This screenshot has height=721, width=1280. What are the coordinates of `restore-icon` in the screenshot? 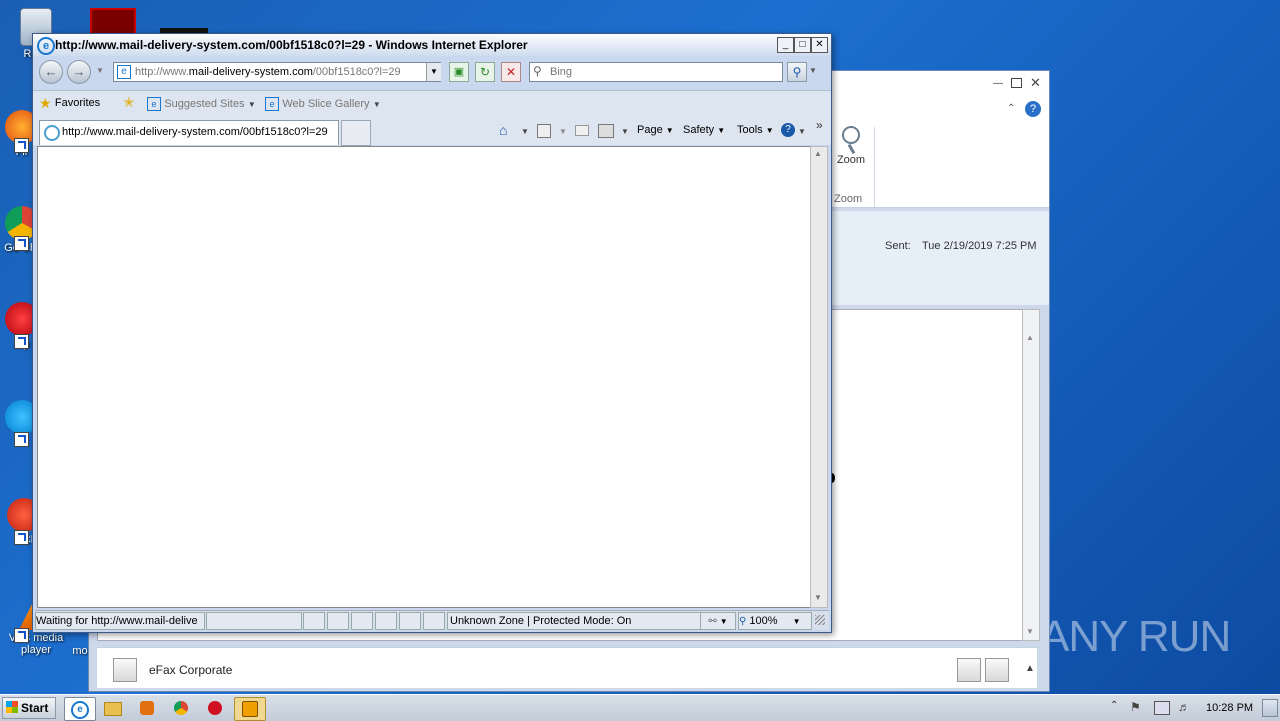 It's located at (1016, 83).